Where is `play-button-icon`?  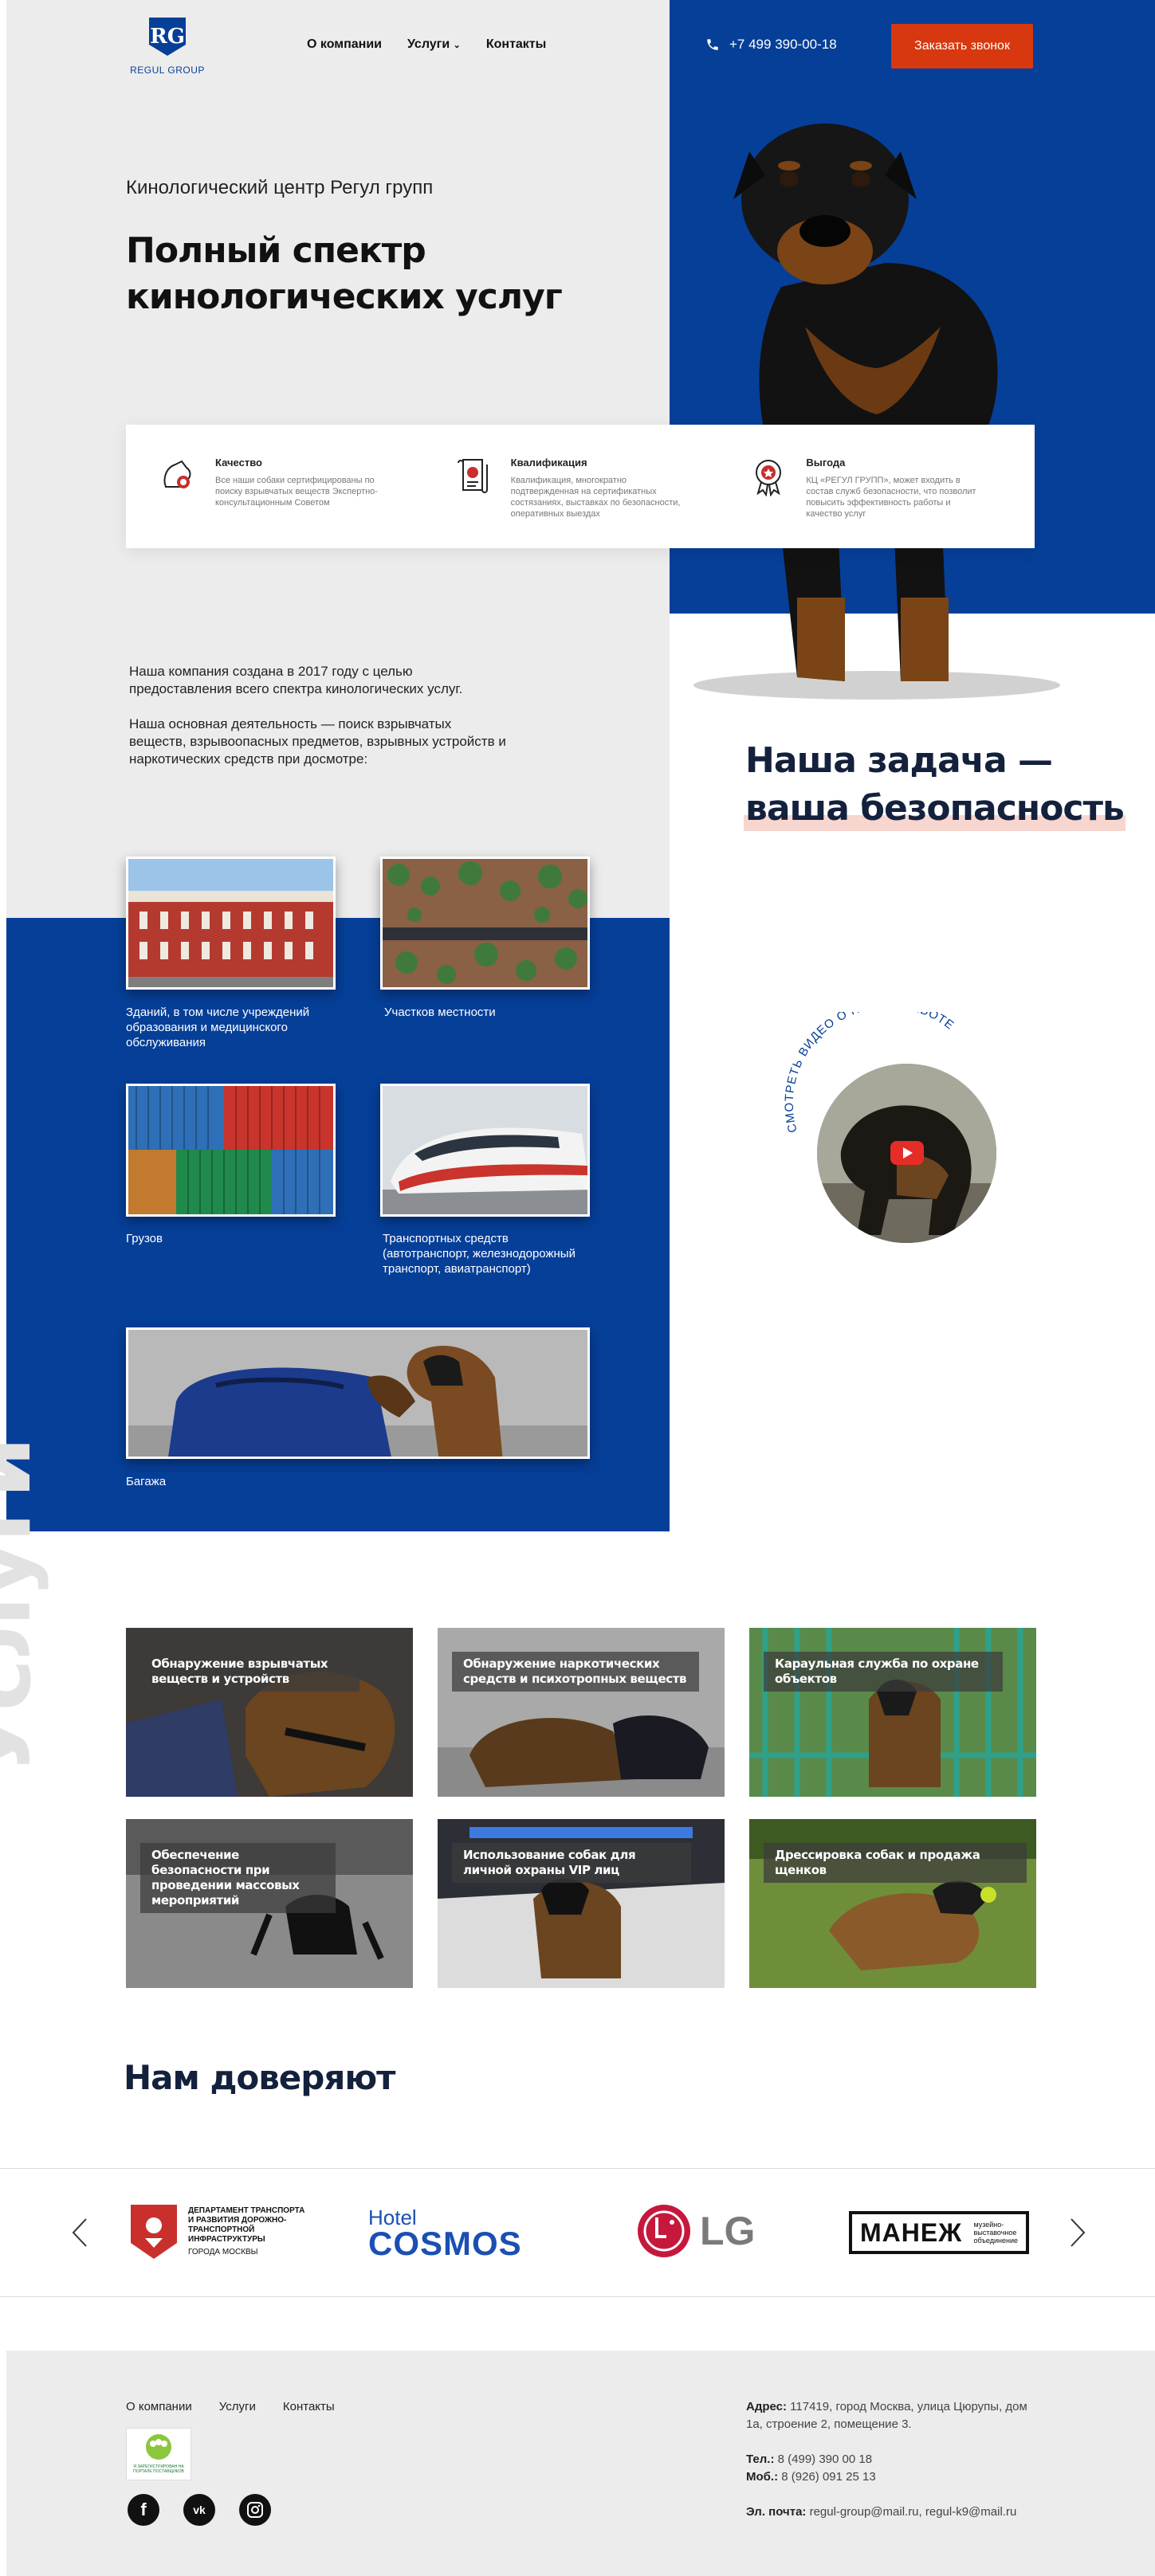 play-button-icon is located at coordinates (907, 1153).